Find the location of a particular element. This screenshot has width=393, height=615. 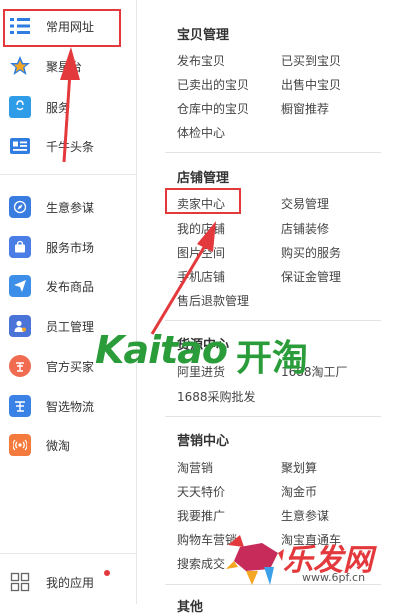

notification-dot is located at coordinates (107, 573).